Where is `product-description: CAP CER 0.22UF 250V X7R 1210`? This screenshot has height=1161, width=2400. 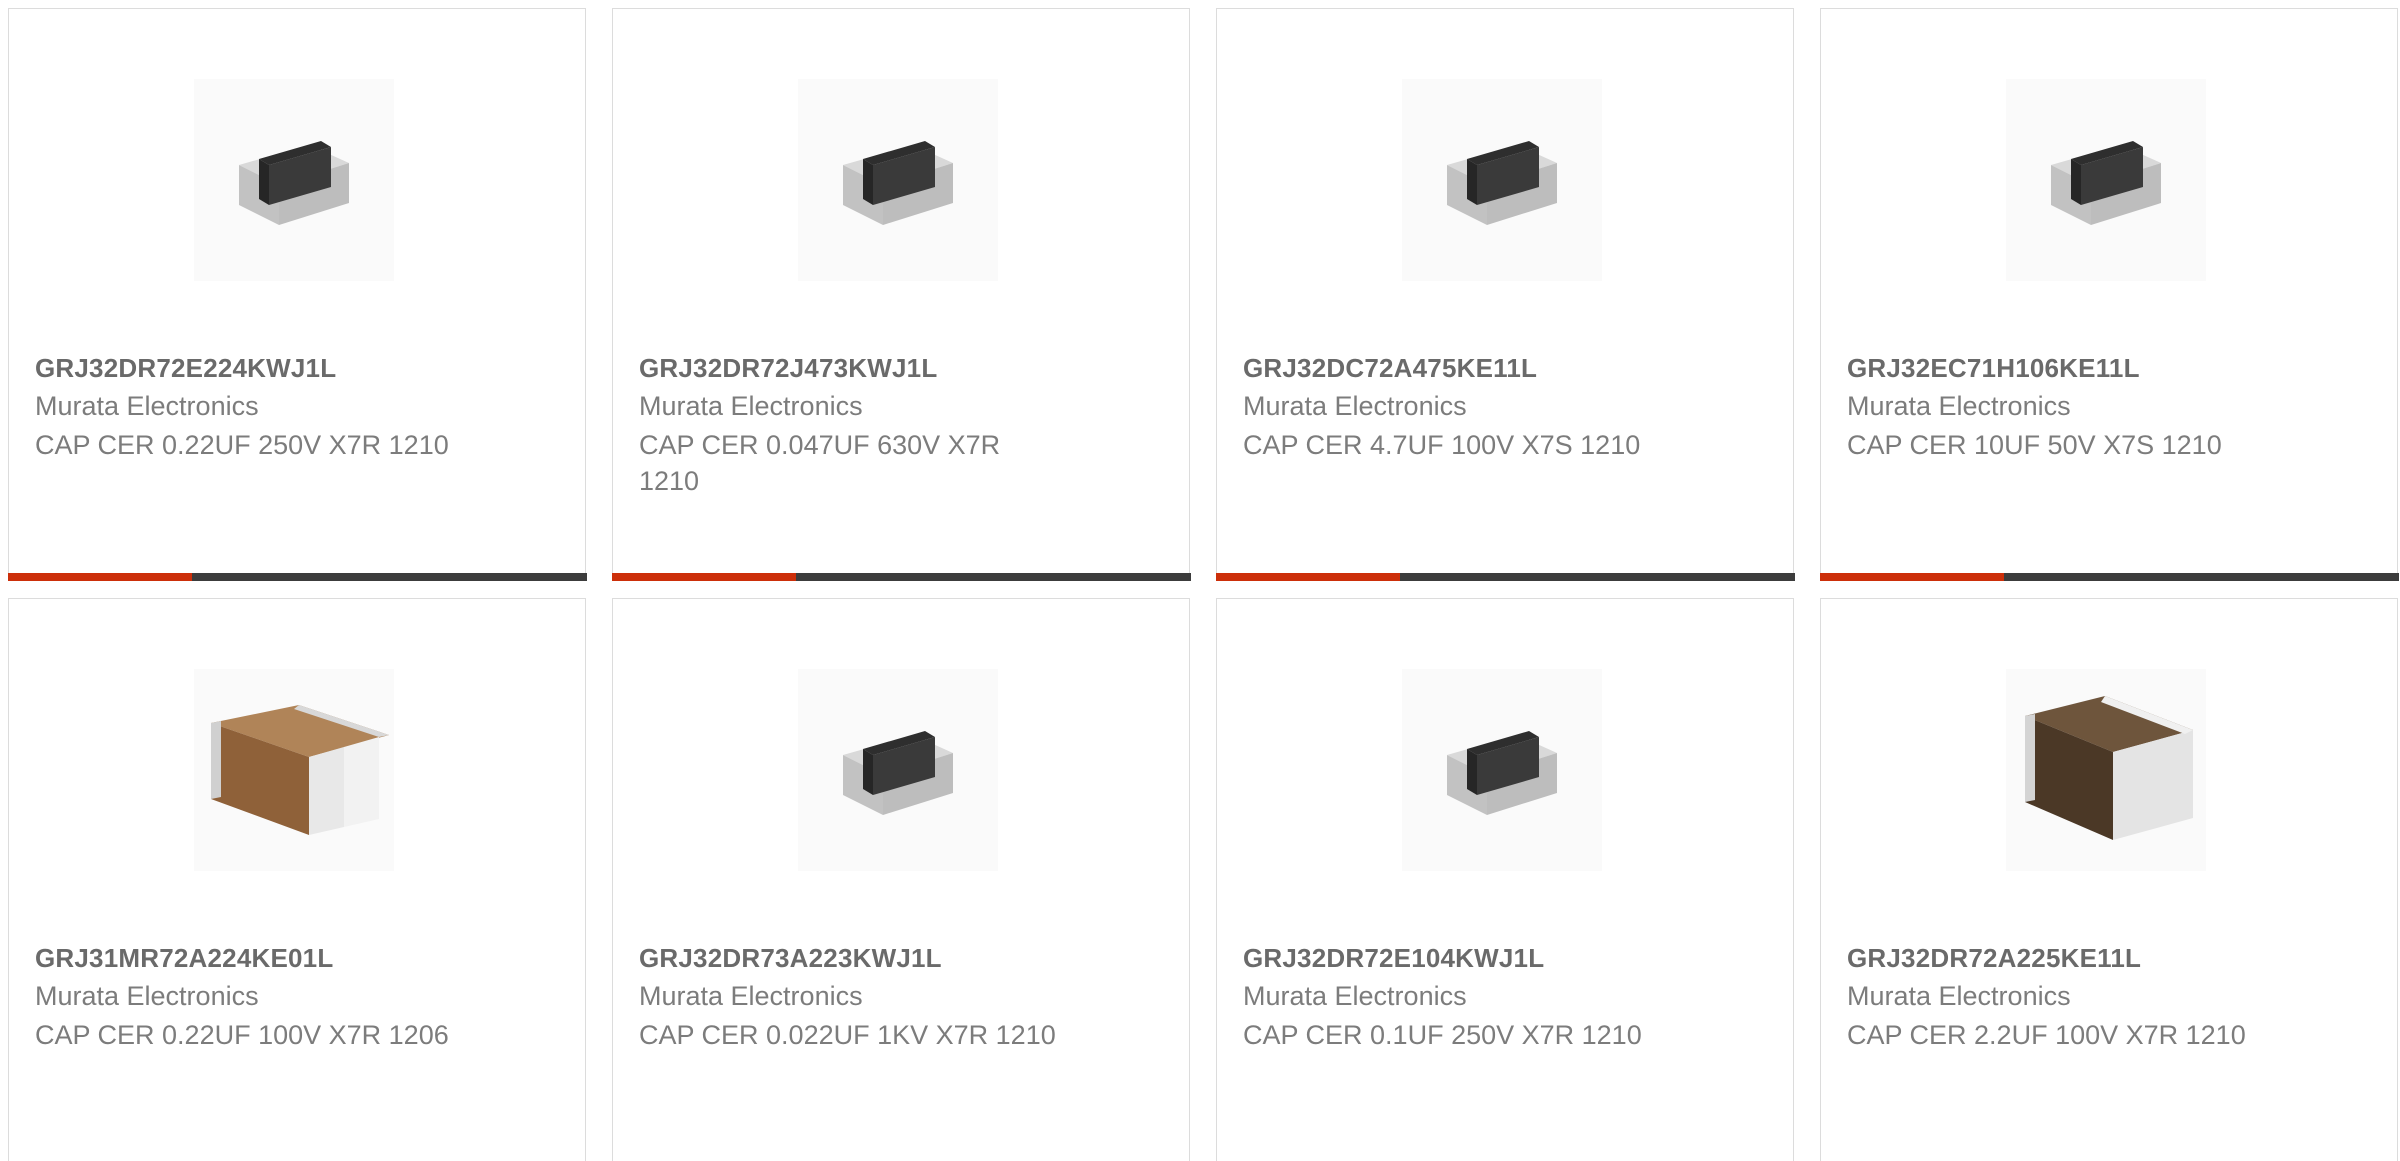
product-description: CAP CER 0.22UF 250V X7R 1210 is located at coordinates (242, 445).